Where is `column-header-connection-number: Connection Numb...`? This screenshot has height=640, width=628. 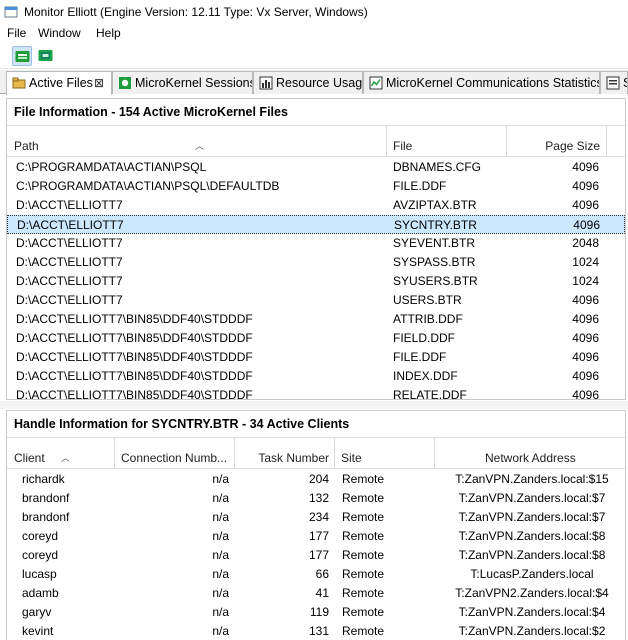
column-header-connection-number: Connection Numb... is located at coordinates (175, 453).